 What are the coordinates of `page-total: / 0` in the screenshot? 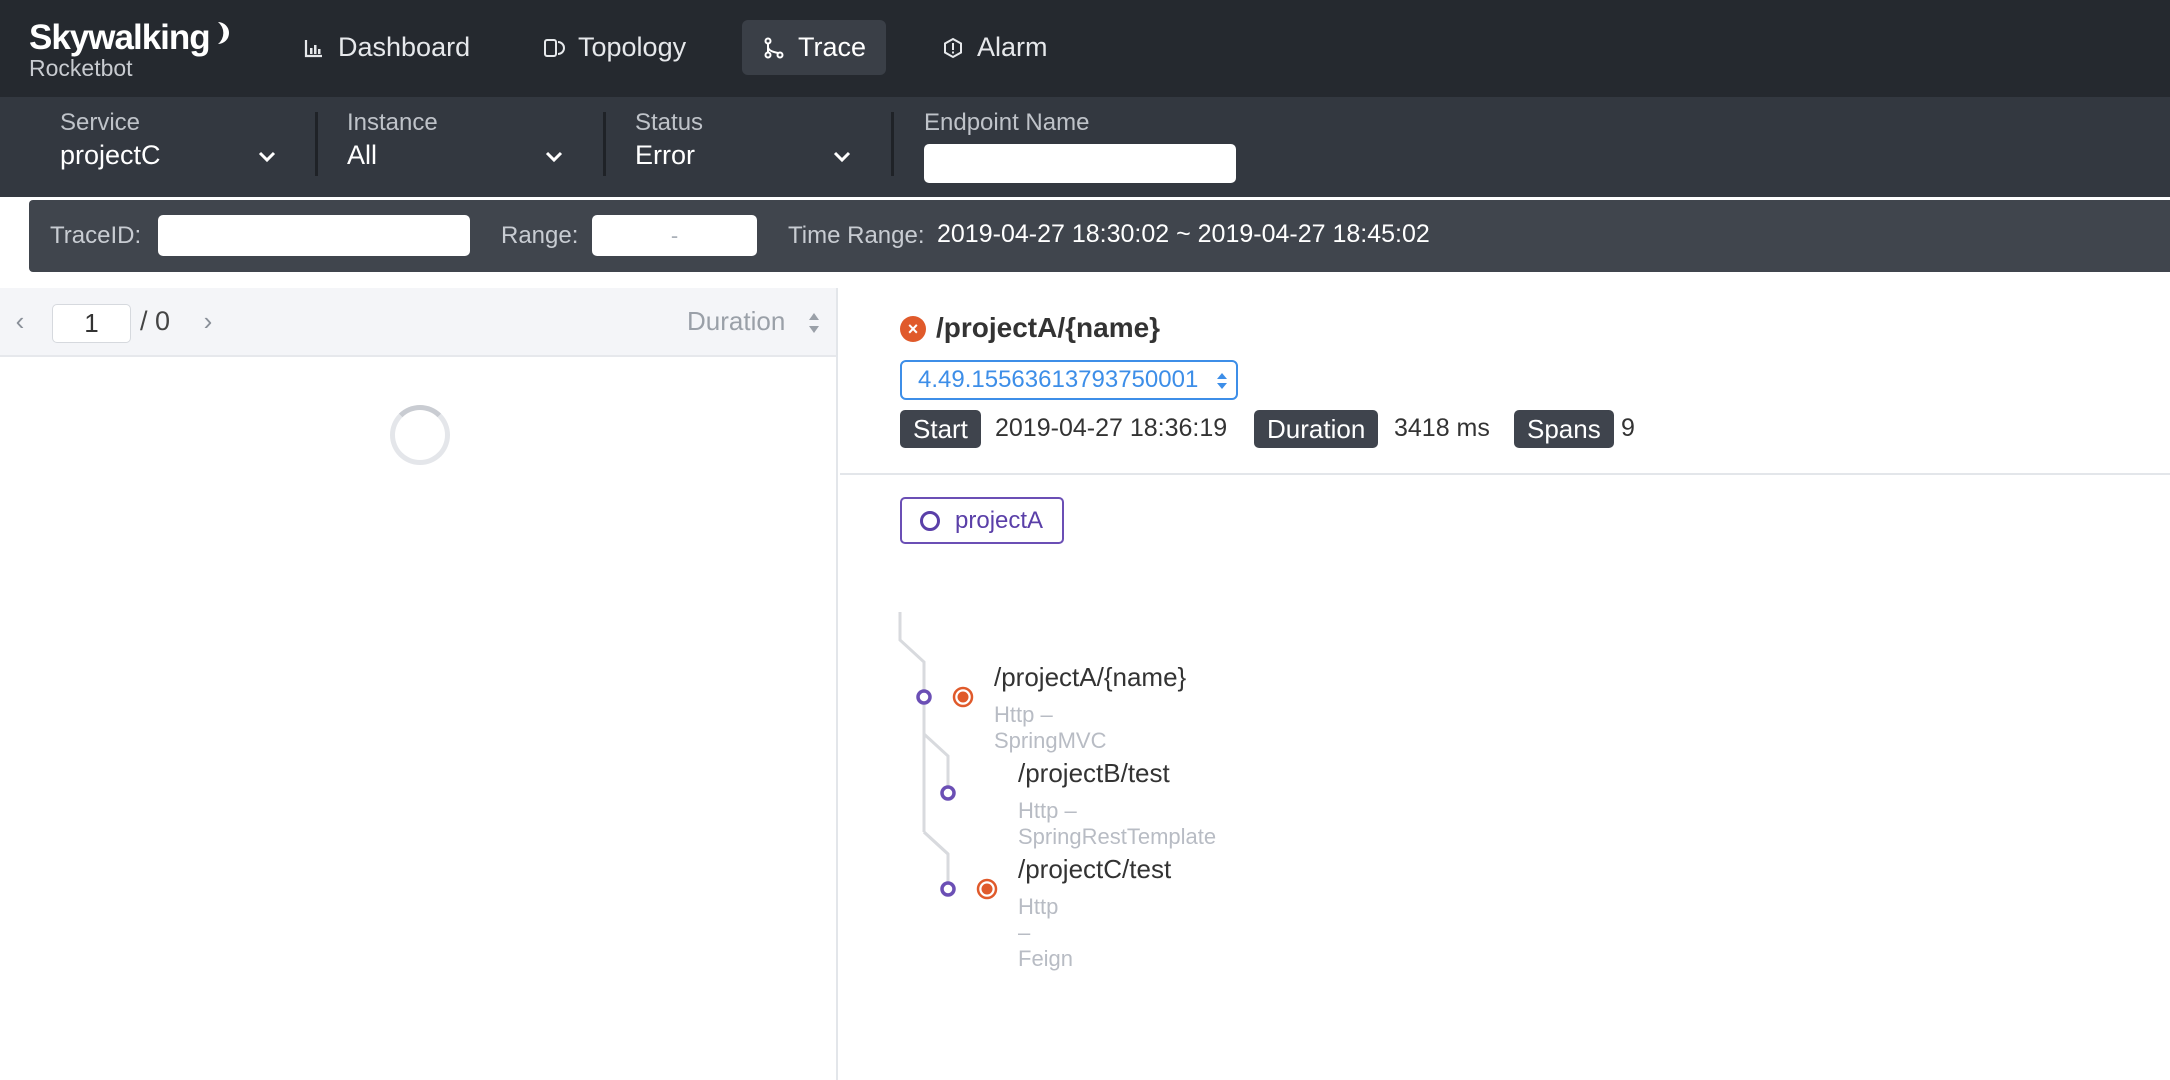 It's located at (155, 321).